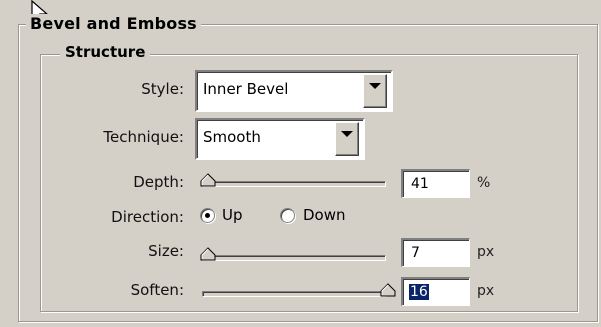 Image resolution: width=601 pixels, height=327 pixels. I want to click on section-title: Structure, so click(105, 52).